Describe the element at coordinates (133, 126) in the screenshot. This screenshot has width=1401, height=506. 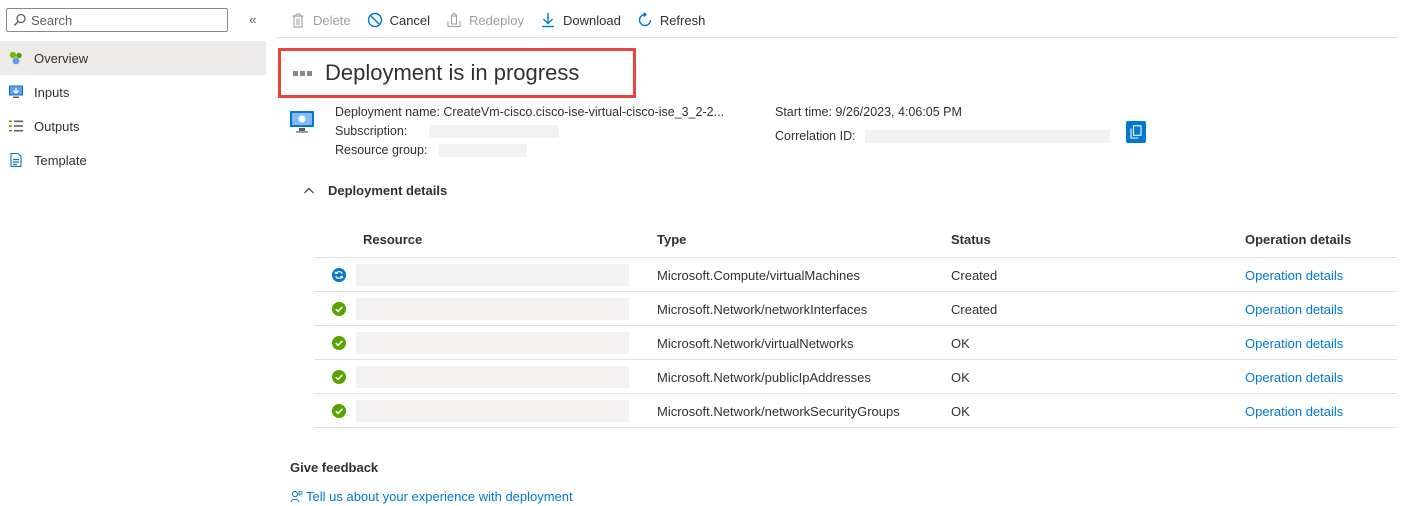
I see `sidebar-item-outputs: Outputs` at that location.